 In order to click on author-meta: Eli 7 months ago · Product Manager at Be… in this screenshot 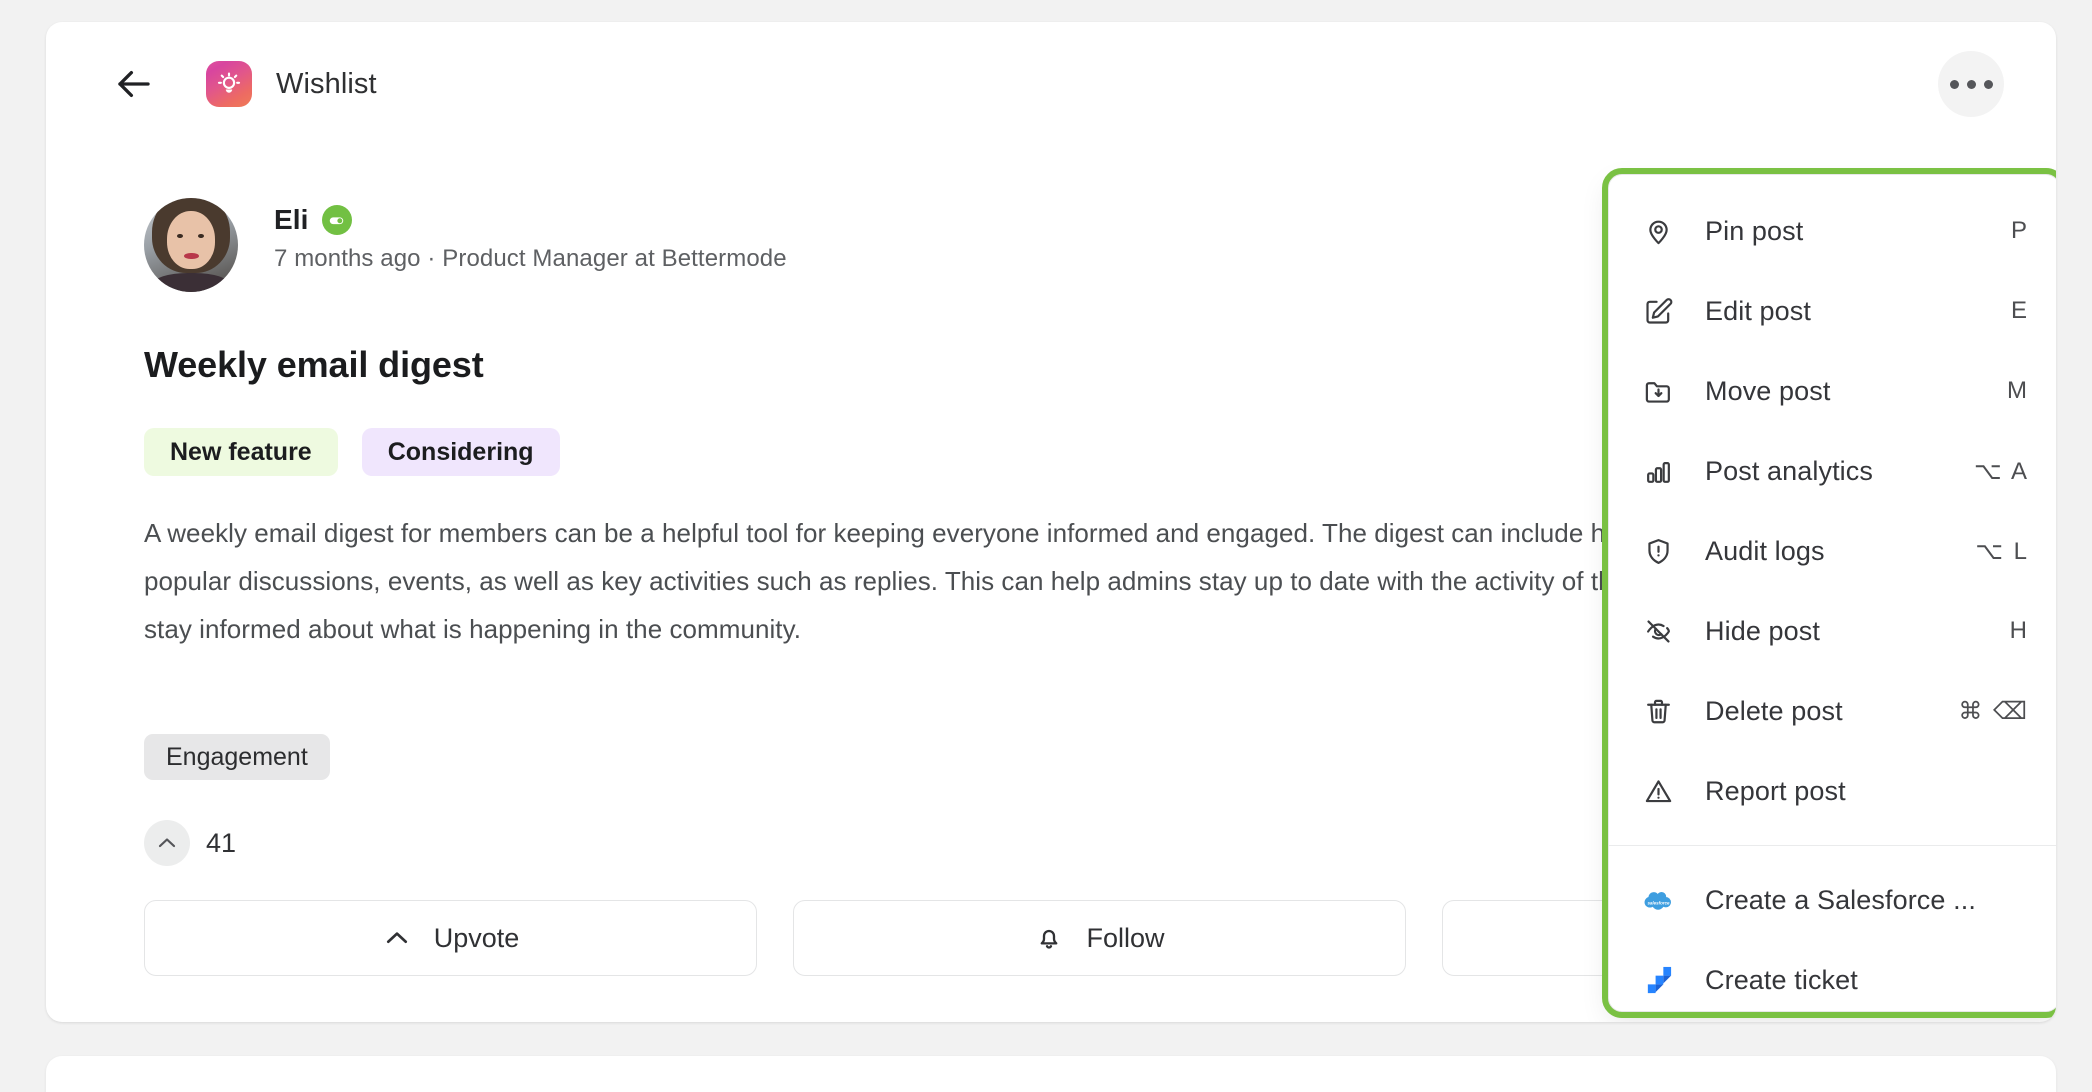, I will do `click(530, 235)`.